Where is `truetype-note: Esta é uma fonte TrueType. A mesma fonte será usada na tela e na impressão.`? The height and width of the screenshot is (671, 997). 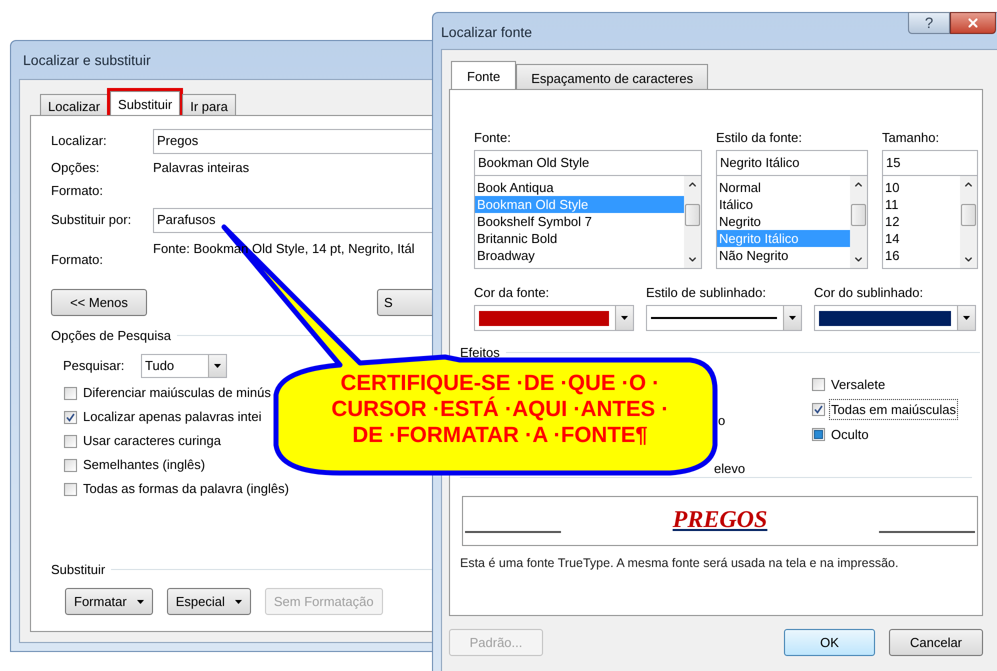
truetype-note: Esta é uma fonte TrueType. A mesma fonte será usada na tela e na impressão. is located at coordinates (680, 563).